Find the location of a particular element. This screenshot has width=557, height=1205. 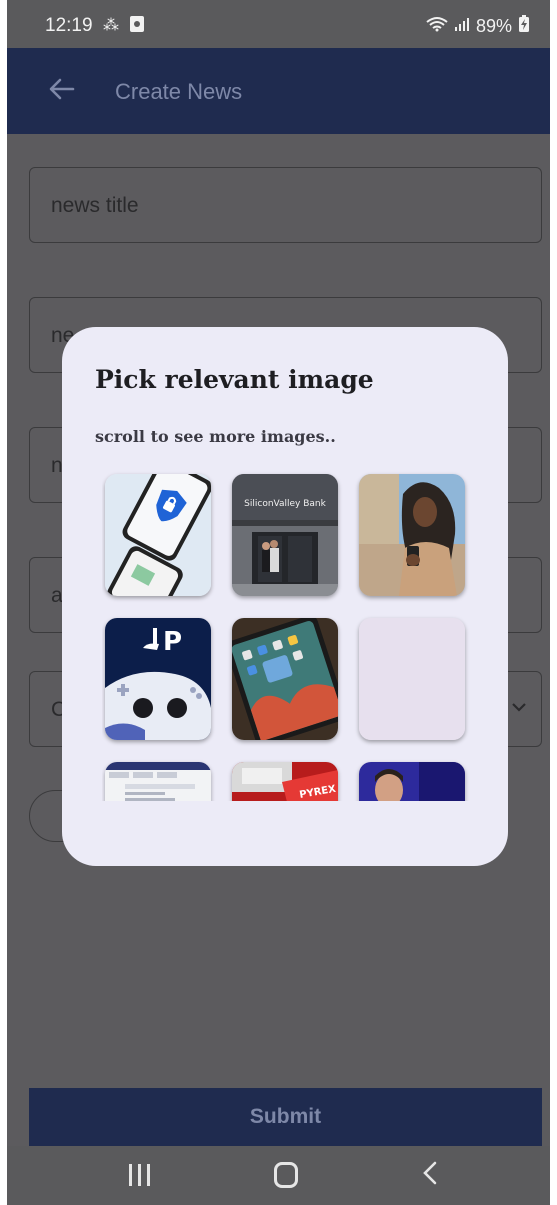

playstation-controller-image: P is located at coordinates (158, 679).